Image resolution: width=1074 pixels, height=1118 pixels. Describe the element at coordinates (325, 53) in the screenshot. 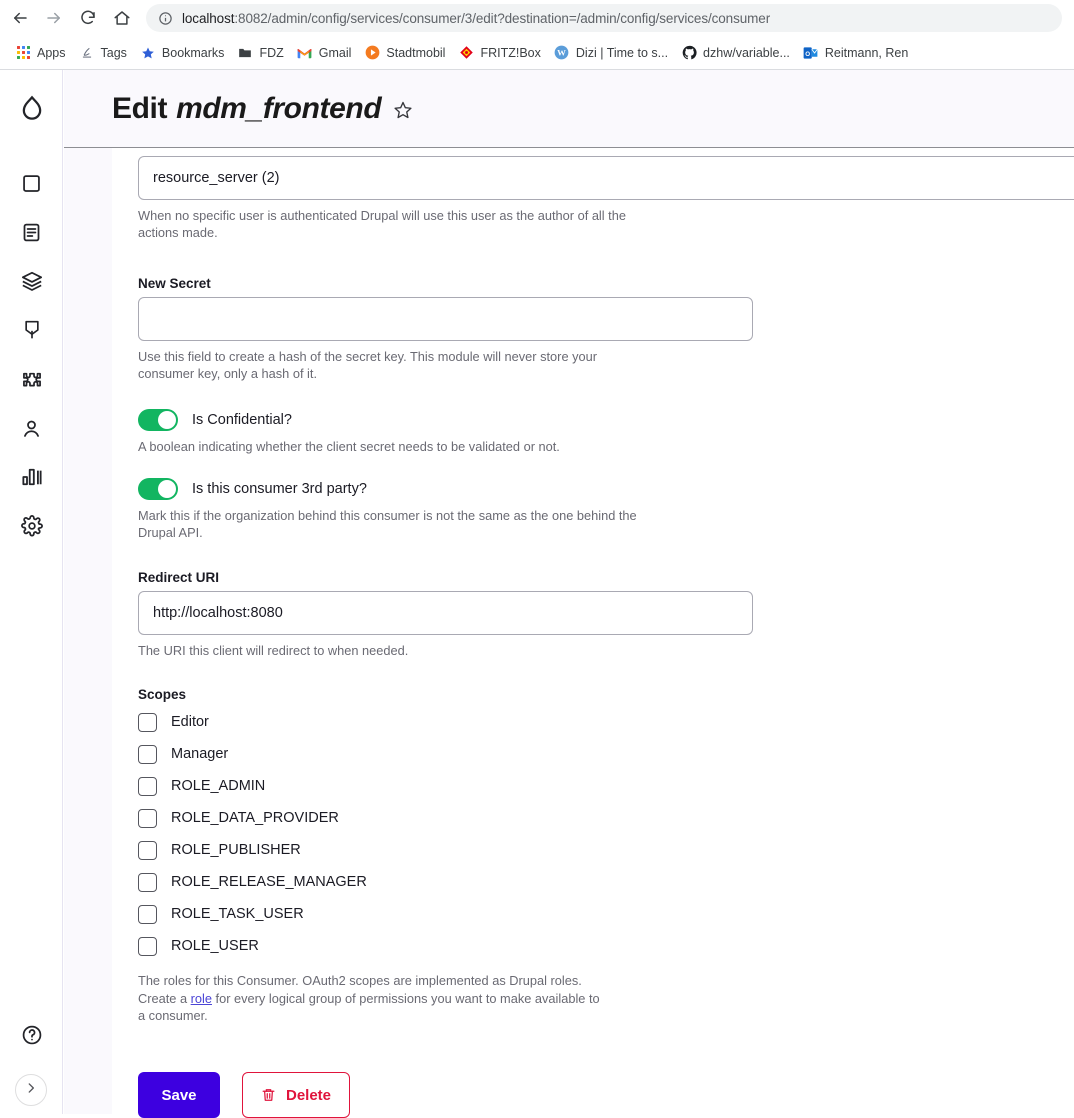

I see `bookmark-gmail: Gmail` at that location.